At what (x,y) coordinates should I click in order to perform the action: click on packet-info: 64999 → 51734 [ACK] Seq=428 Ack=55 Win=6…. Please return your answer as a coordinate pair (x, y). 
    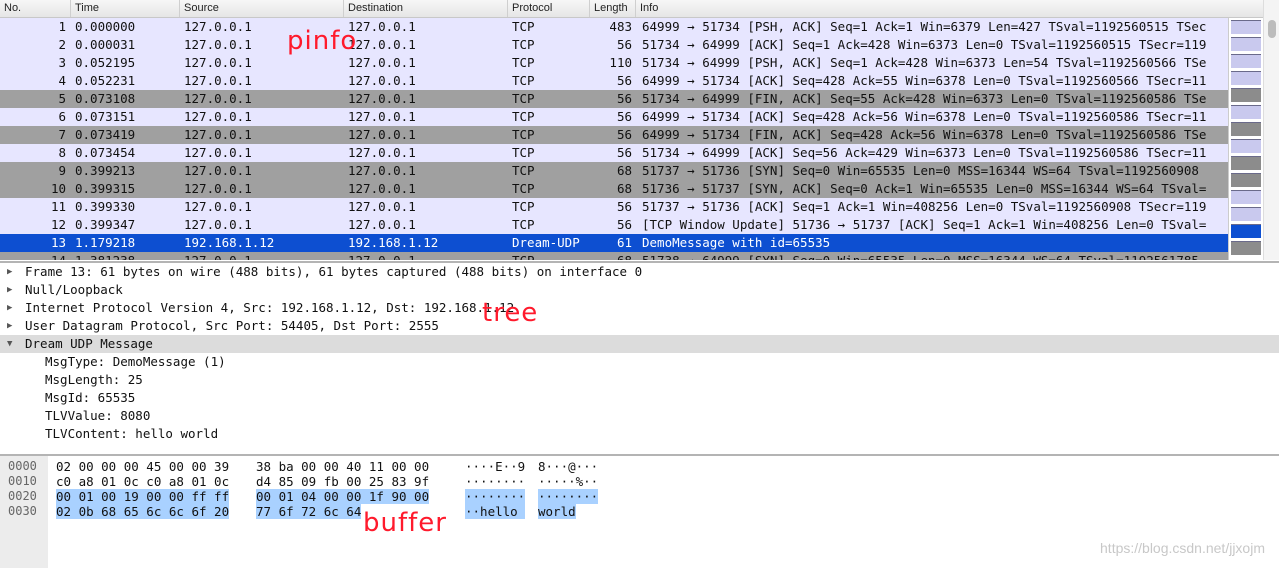
    Looking at the image, I should click on (924, 80).